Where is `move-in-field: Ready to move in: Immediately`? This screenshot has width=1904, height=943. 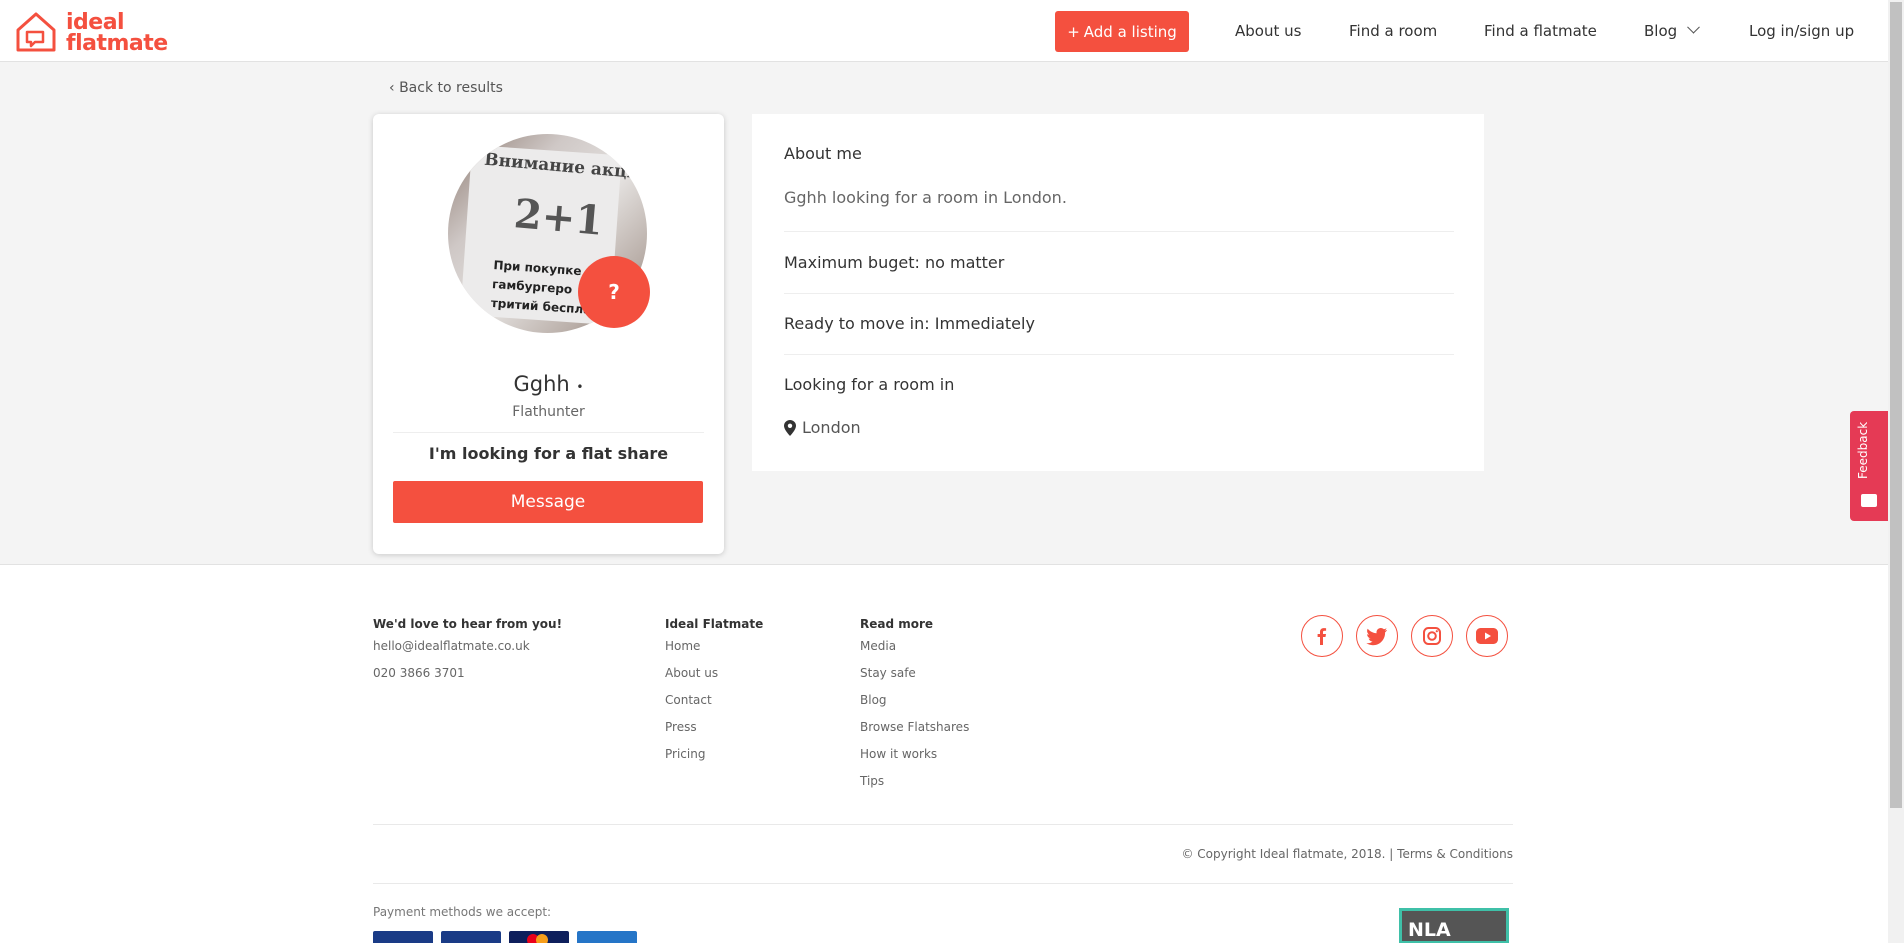
move-in-field: Ready to move in: Immediately is located at coordinates (909, 323).